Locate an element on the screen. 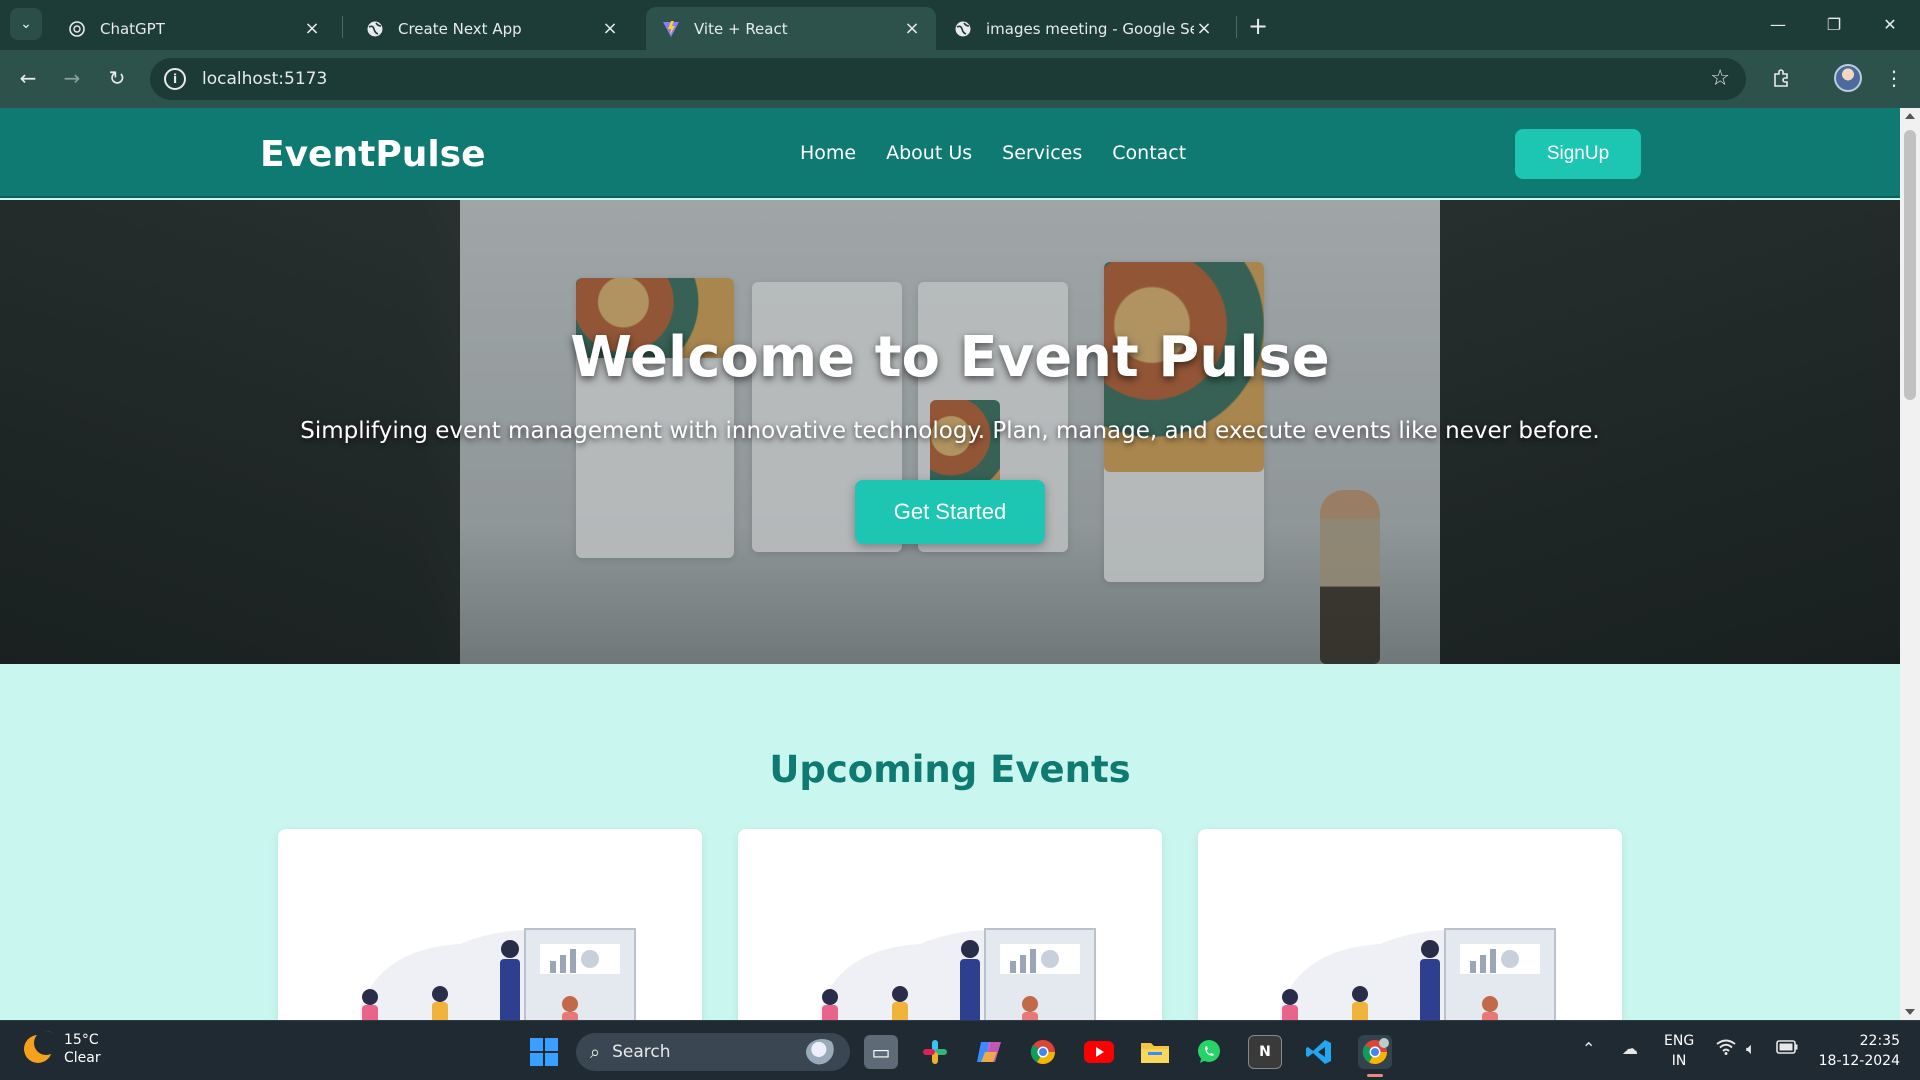  signup-button: SignUp is located at coordinates (1578, 154).